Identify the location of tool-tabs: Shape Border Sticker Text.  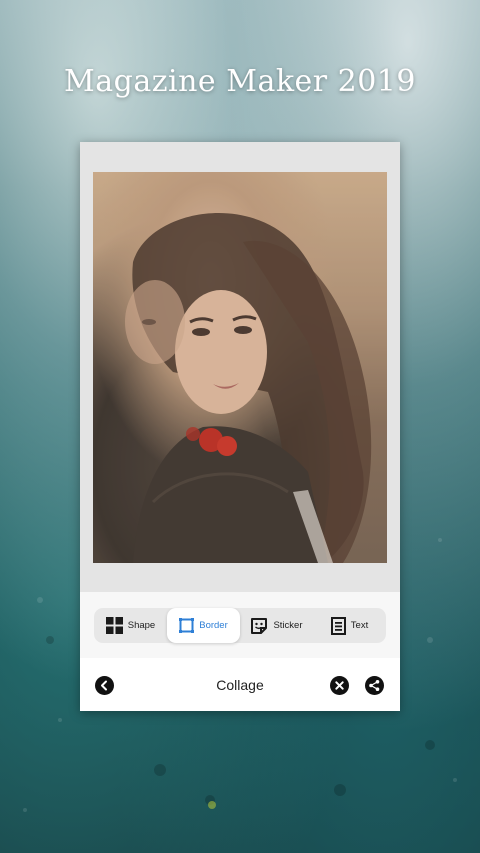
(240, 625).